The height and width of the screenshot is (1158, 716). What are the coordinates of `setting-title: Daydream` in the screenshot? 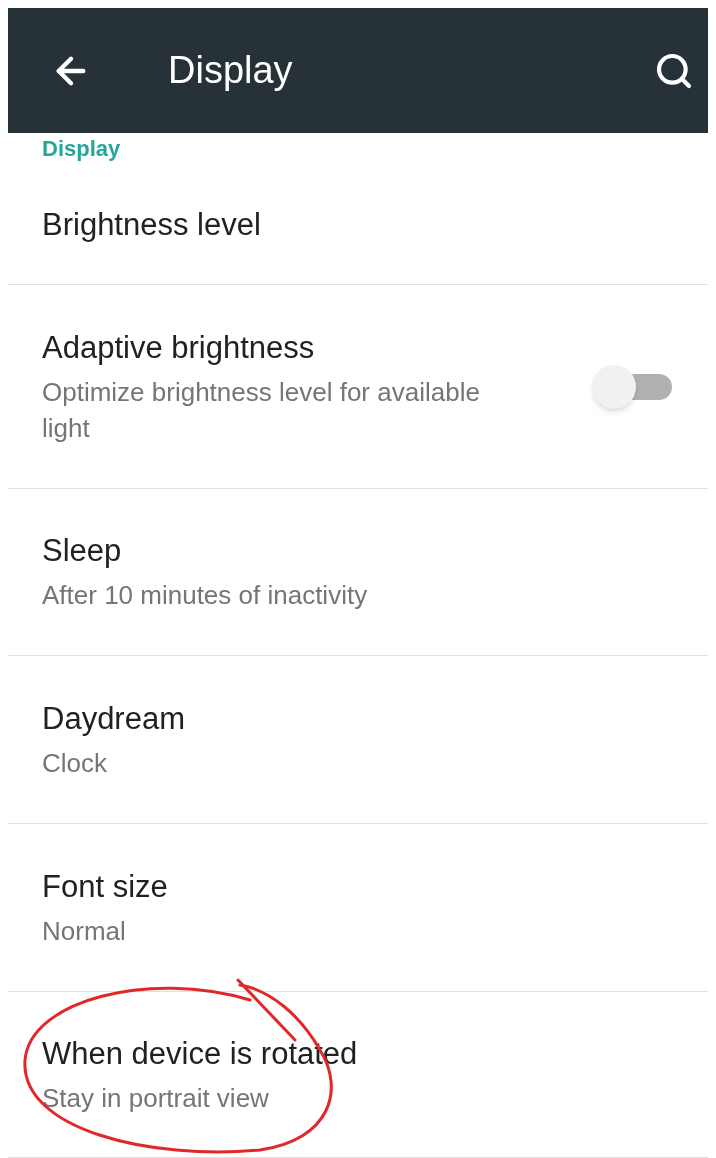 It's located at (114, 718).